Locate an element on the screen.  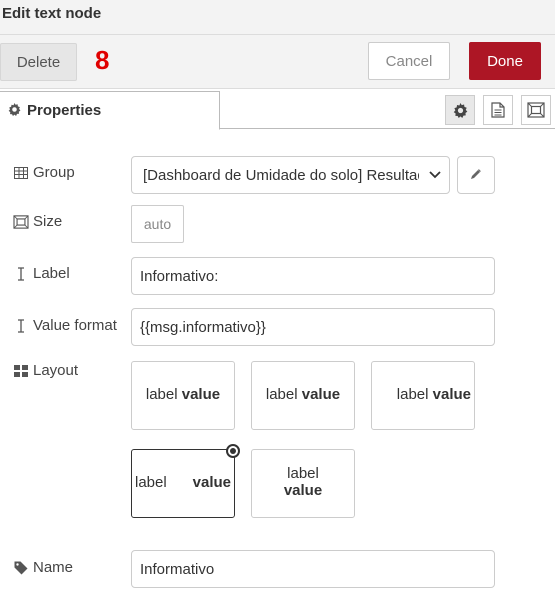
size-button: auto is located at coordinates (157, 224).